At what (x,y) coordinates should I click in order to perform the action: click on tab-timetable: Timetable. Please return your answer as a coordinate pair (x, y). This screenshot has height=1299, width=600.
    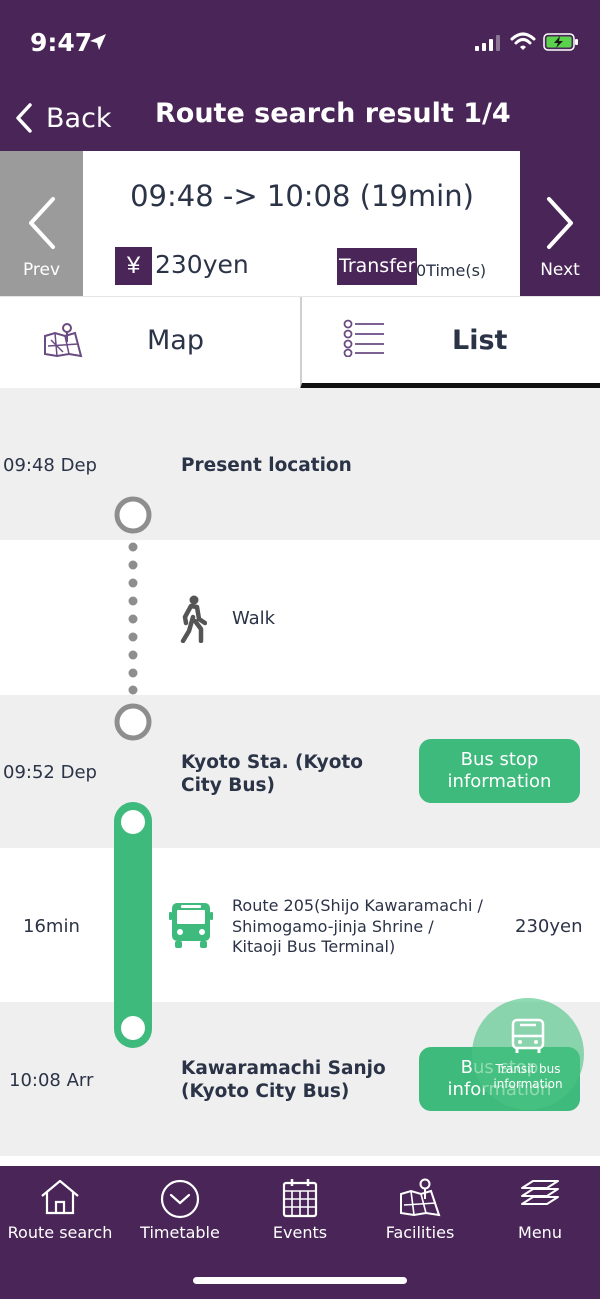
    Looking at the image, I should click on (180, 1216).